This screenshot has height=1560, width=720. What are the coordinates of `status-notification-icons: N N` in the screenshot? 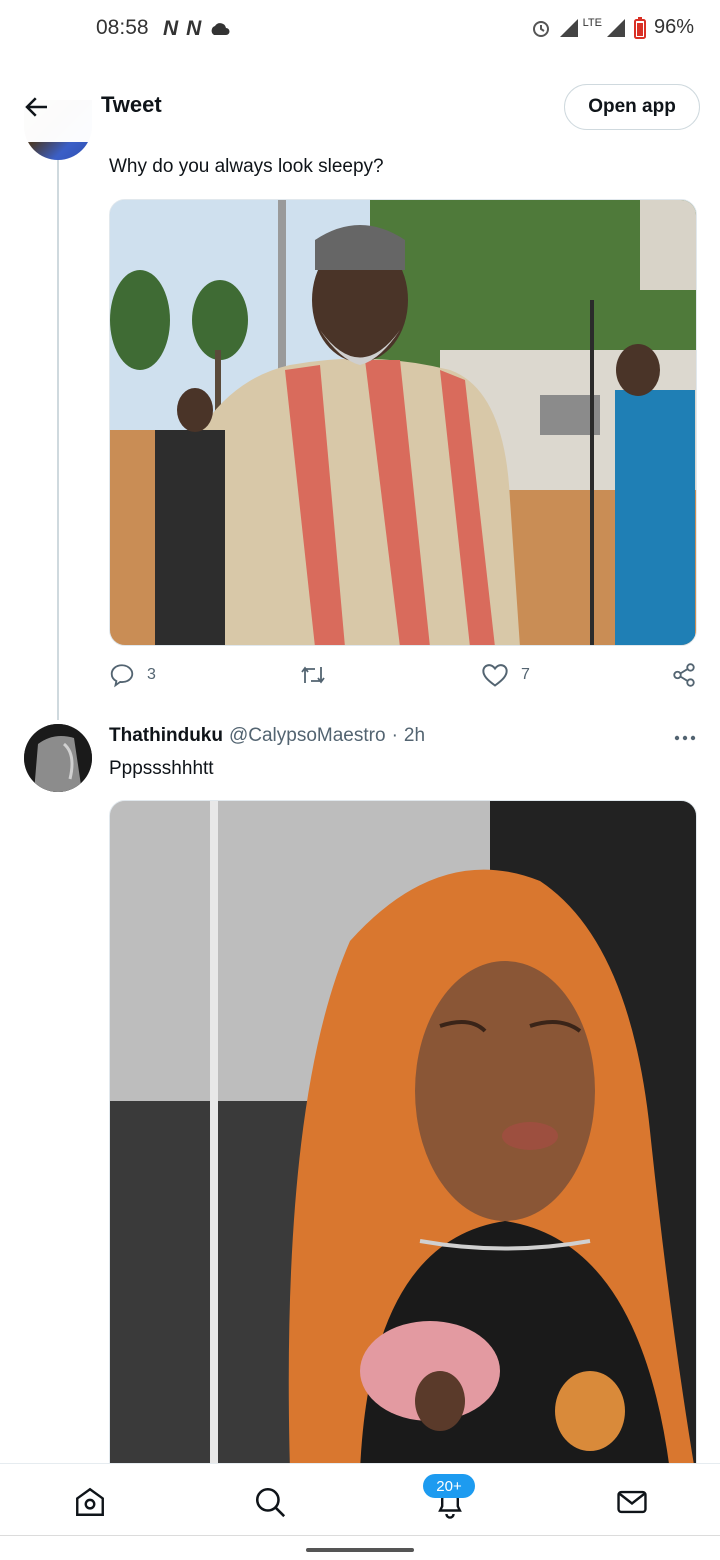 It's located at (197, 29).